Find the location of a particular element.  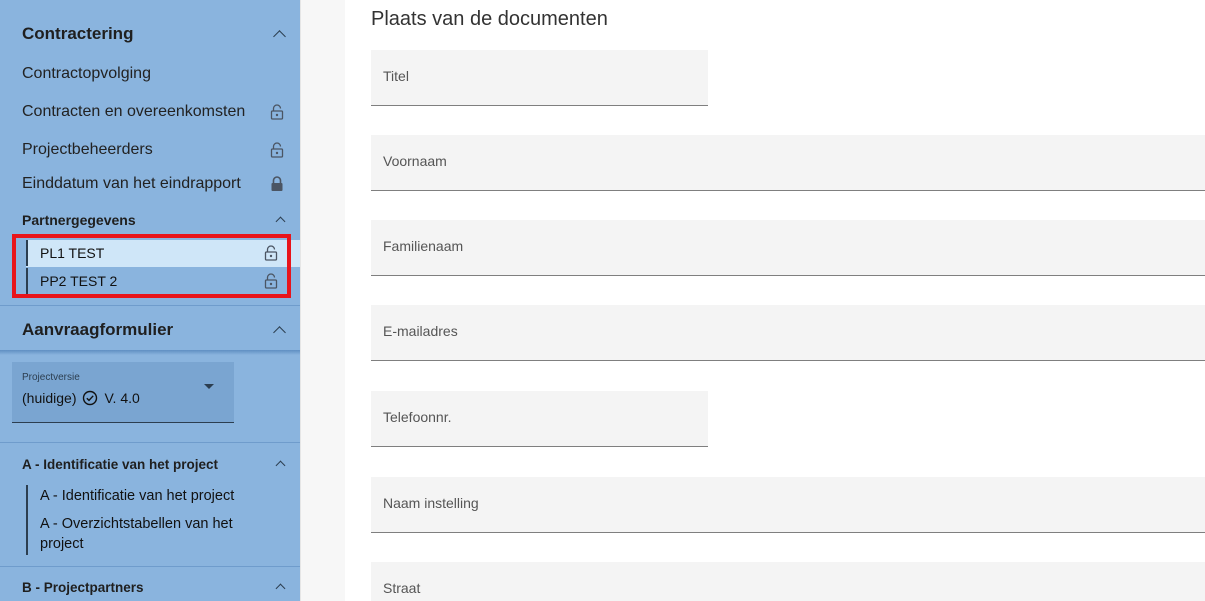

straat-field: Straat is located at coordinates (788, 581).